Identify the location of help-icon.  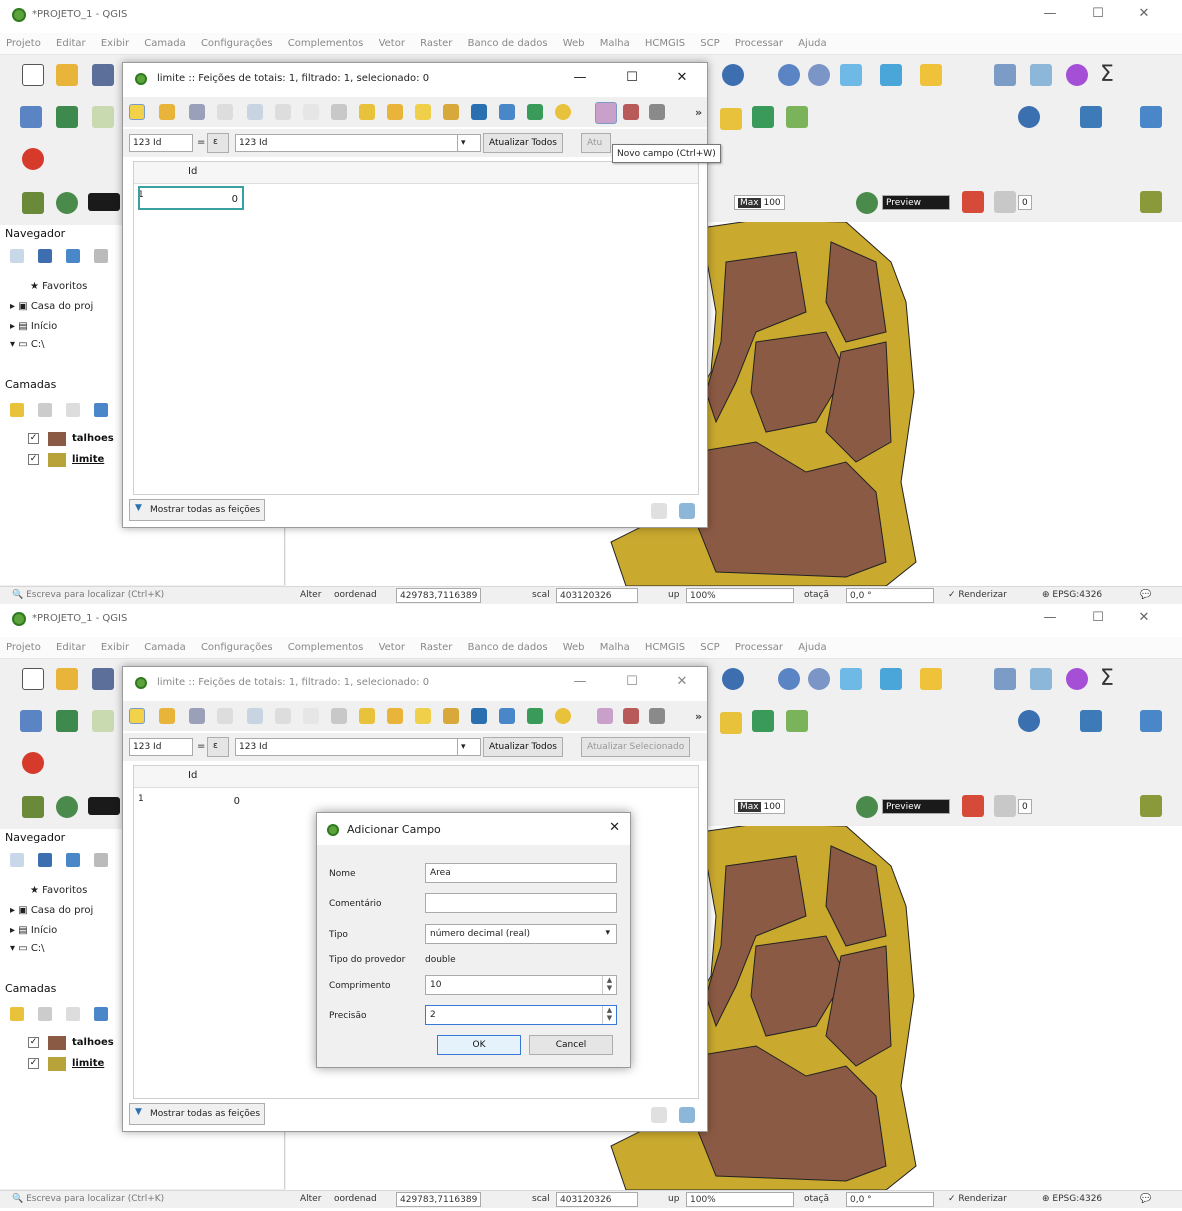
(1151, 117).